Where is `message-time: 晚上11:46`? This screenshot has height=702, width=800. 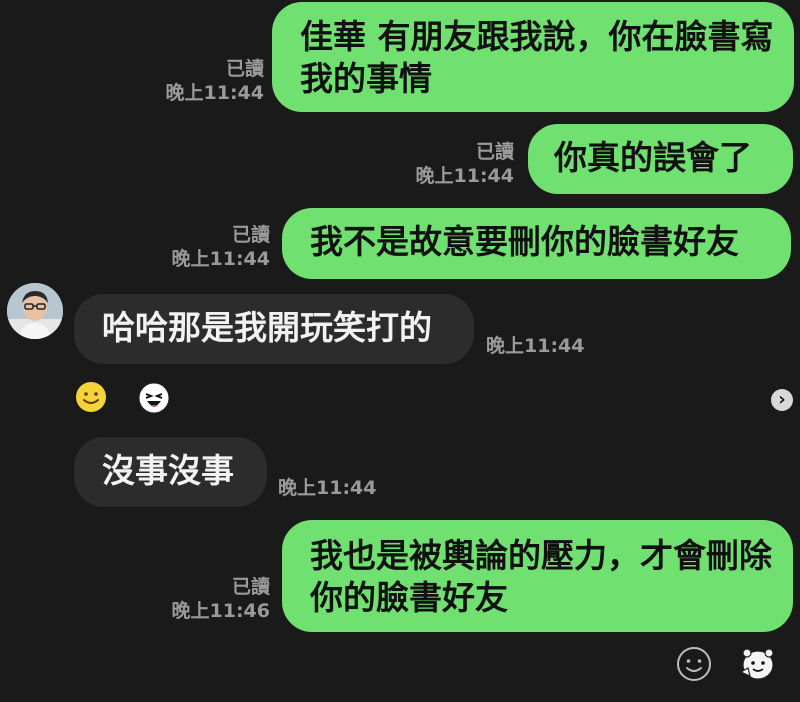
message-time: 晚上11:46 is located at coordinates (220, 611).